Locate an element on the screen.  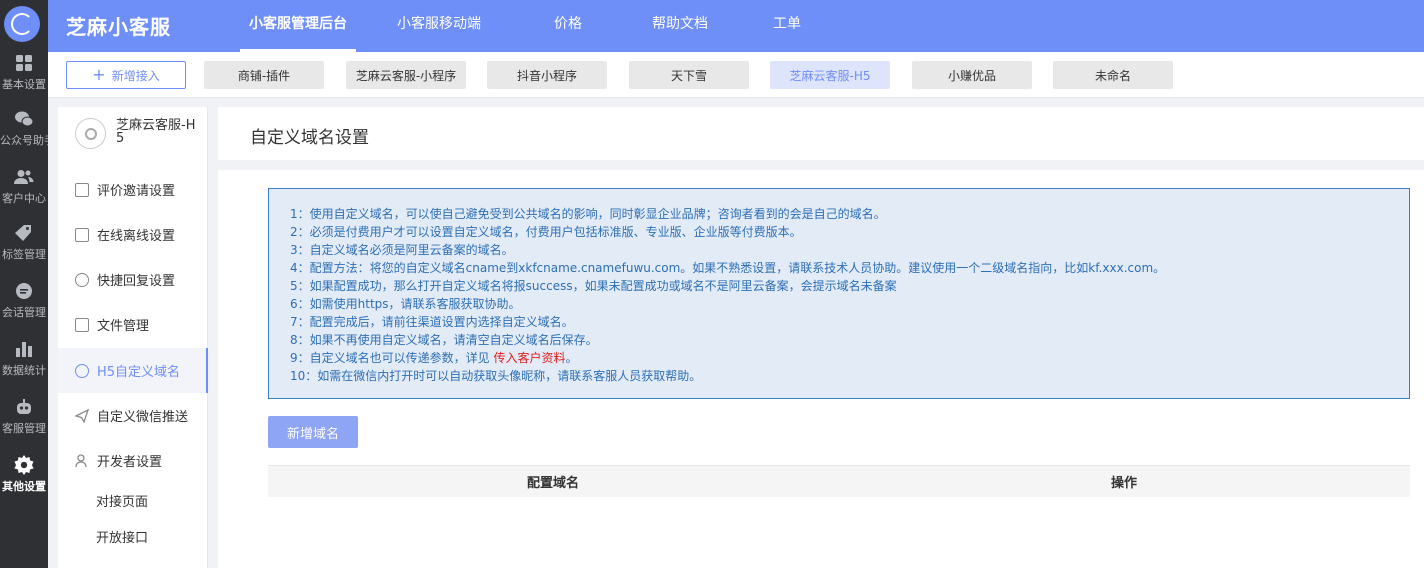
customer-info-link: 传入客户资料 is located at coordinates (529, 358).